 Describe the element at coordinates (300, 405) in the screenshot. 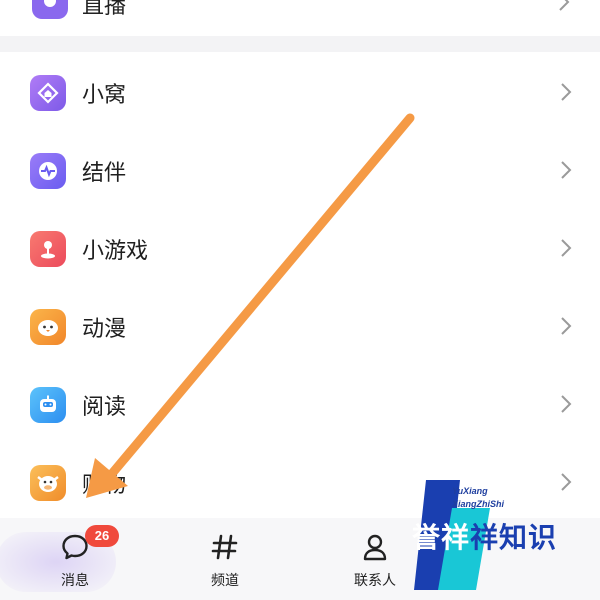

I see `menu-item-reading: 阅读` at that location.